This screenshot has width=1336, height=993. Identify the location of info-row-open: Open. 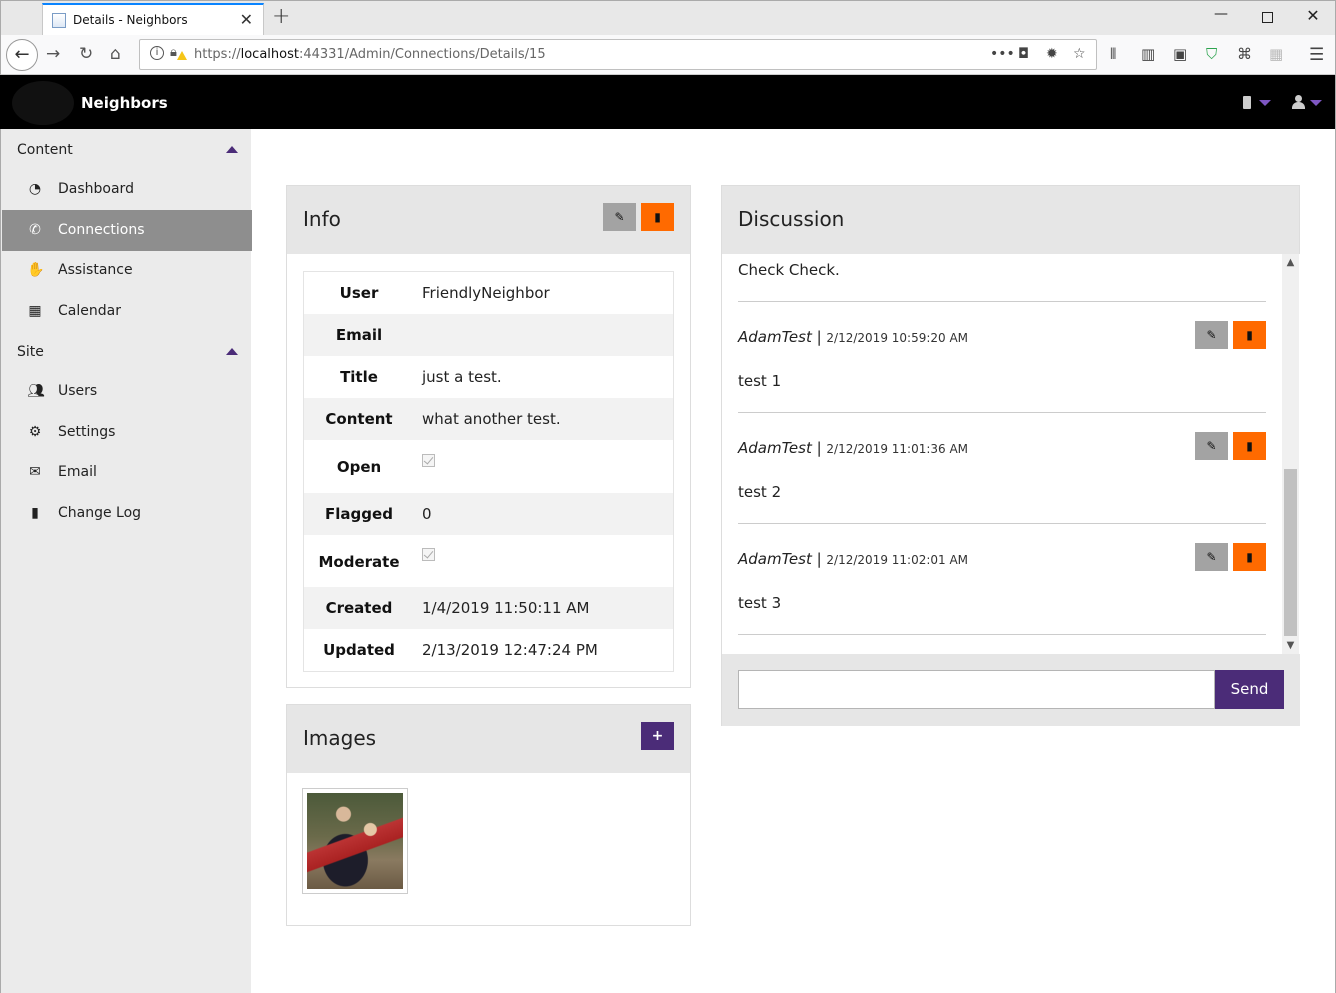
(488, 466).